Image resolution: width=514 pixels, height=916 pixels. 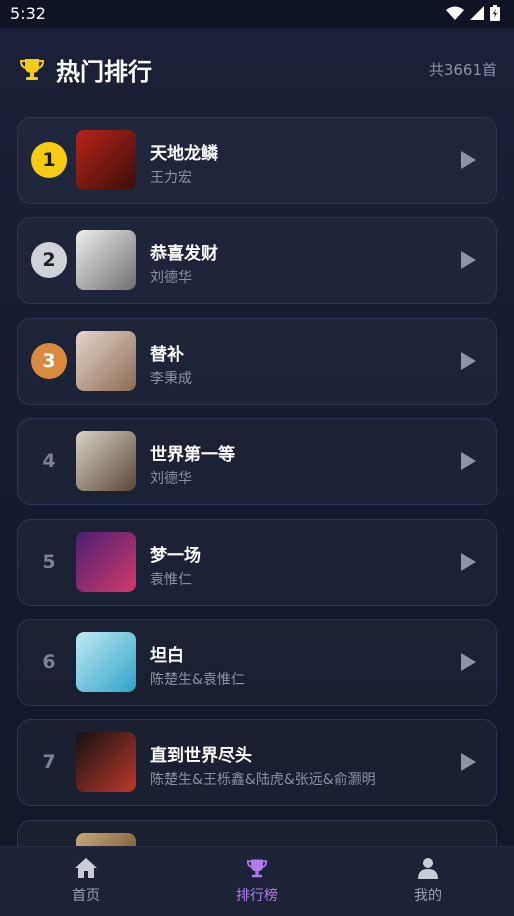 I want to click on nav-home: 首页, so click(x=86, y=881).